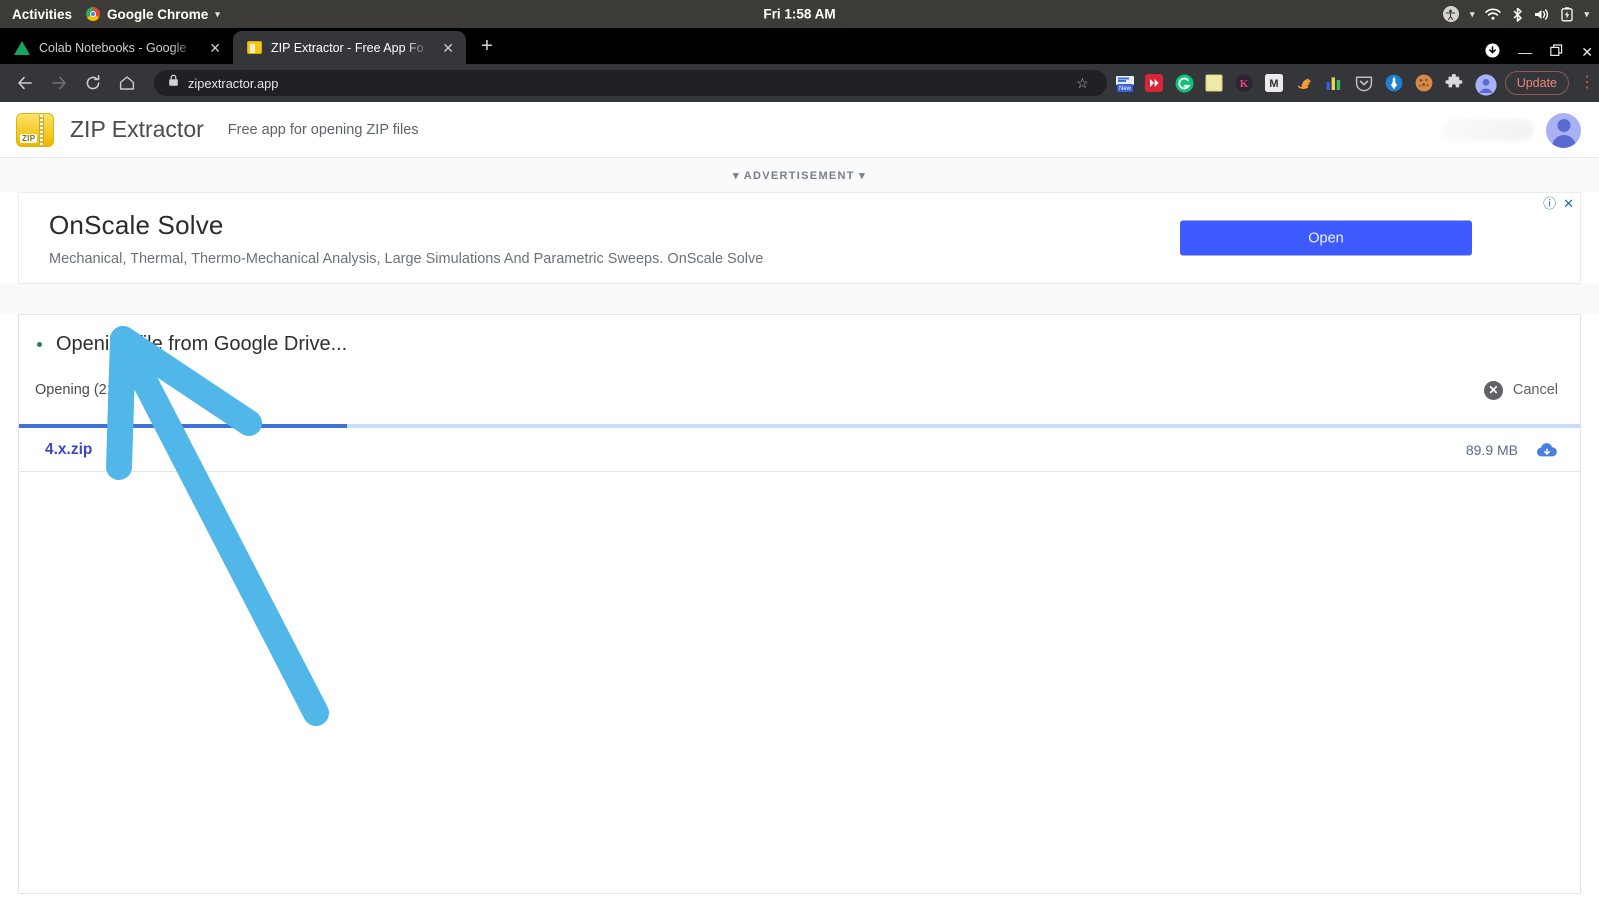  What do you see at coordinates (487, 47) in the screenshot?
I see `new-tab-button: +` at bounding box center [487, 47].